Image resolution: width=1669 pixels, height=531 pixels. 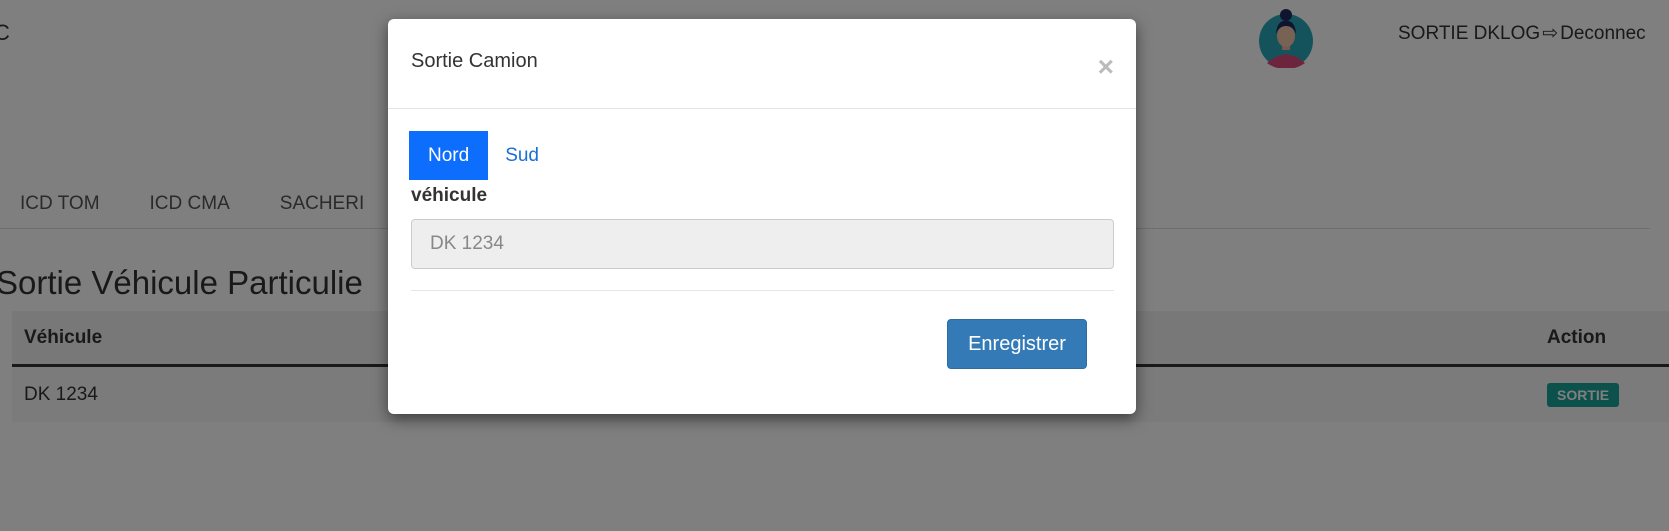 What do you see at coordinates (762, 290) in the screenshot?
I see `modal-divider` at bounding box center [762, 290].